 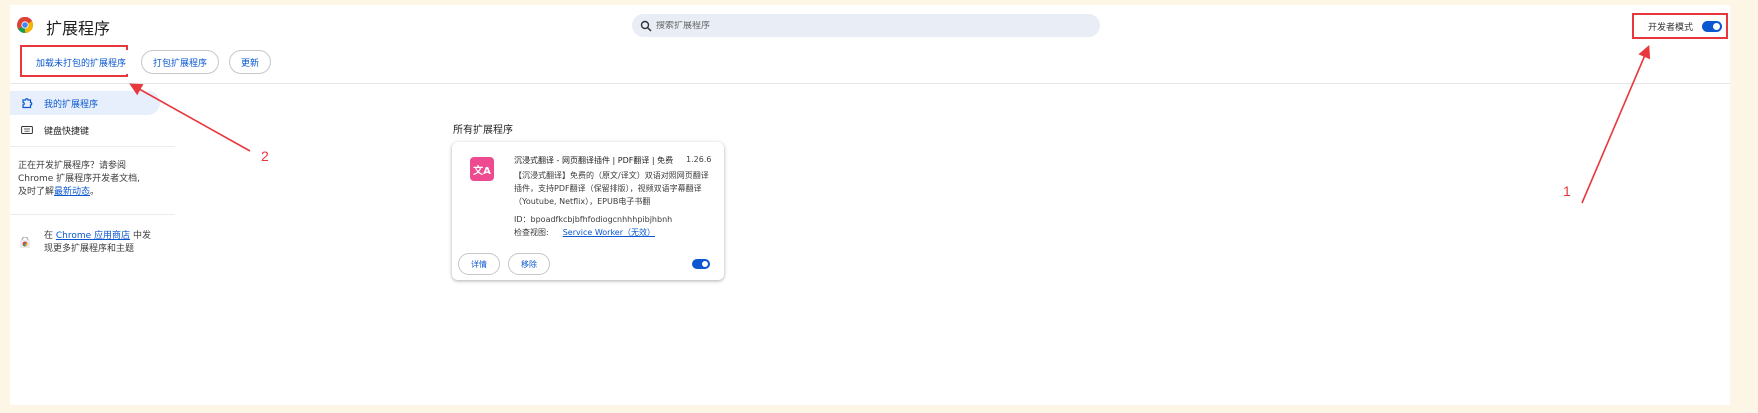 I want to click on chrome-web-store-link: Chrome 应用商店, so click(x=93, y=236).